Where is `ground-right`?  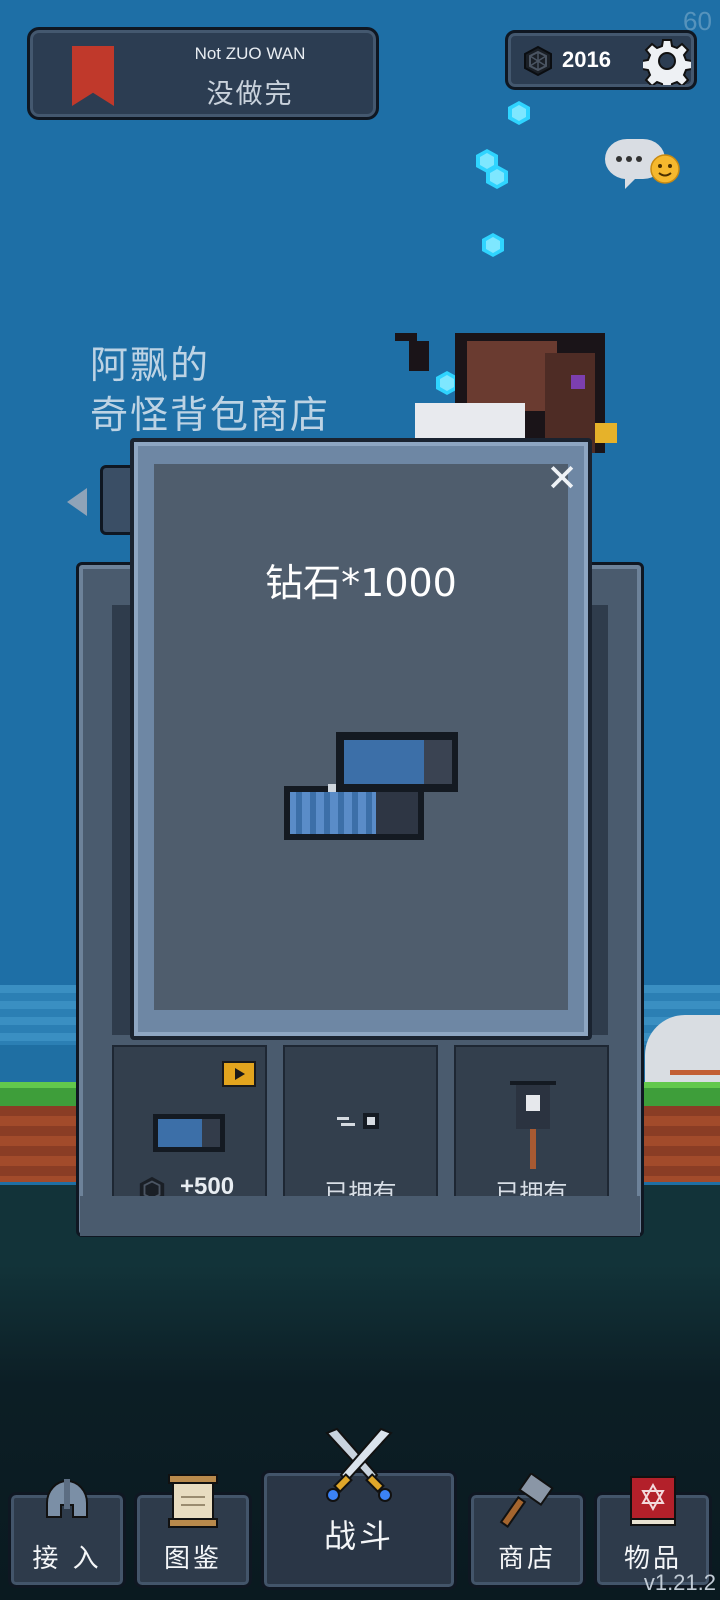
ground-right is located at coordinates (680, 1132).